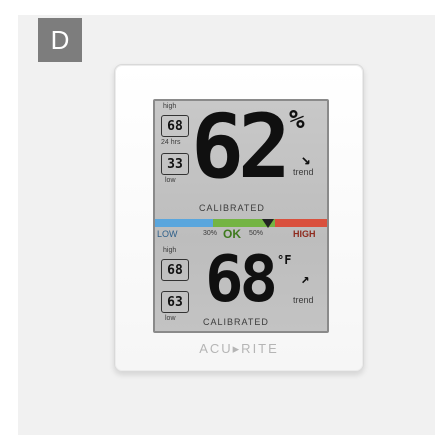 This screenshot has height=435, width=435. Describe the element at coordinates (170, 106) in the screenshot. I see `humidity-high-label: high` at that location.